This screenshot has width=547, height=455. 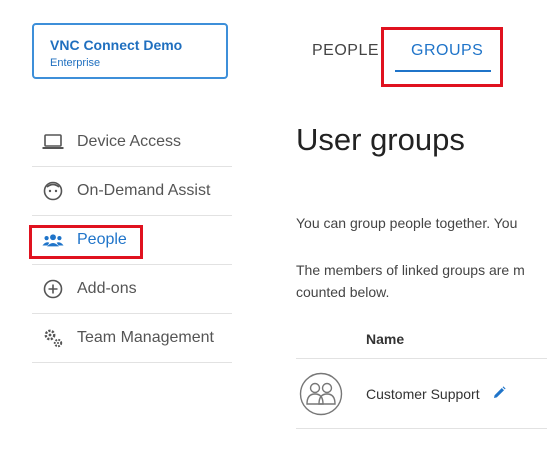 What do you see at coordinates (442, 57) in the screenshot?
I see `groups-highlight-box` at bounding box center [442, 57].